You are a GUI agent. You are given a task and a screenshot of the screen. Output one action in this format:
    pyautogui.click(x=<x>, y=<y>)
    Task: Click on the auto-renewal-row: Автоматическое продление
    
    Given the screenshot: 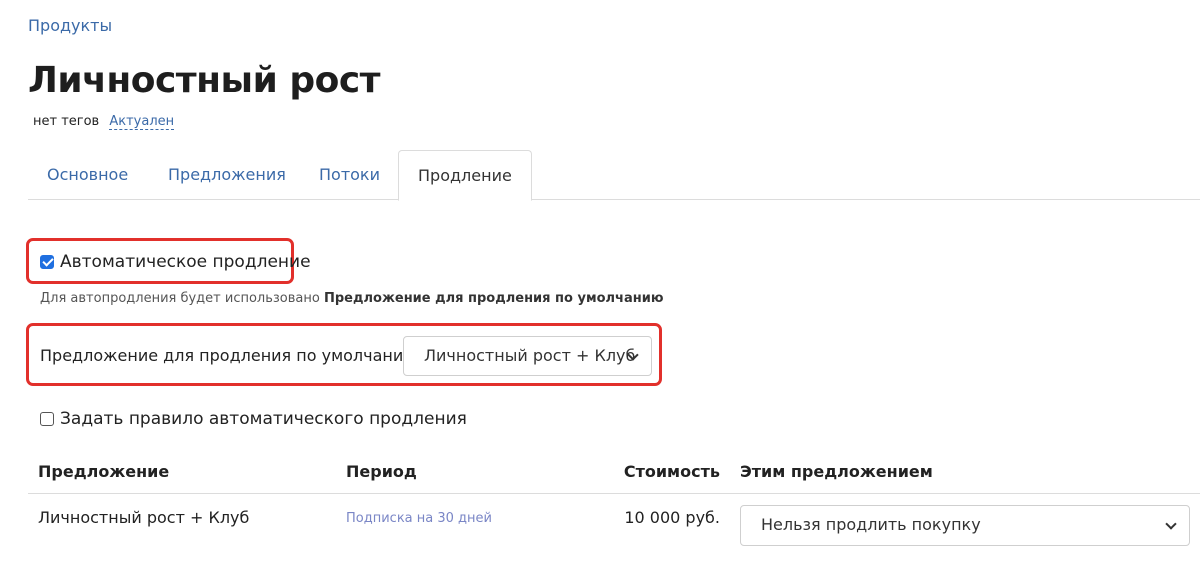 What is the action you would take?
    pyautogui.click(x=175, y=262)
    